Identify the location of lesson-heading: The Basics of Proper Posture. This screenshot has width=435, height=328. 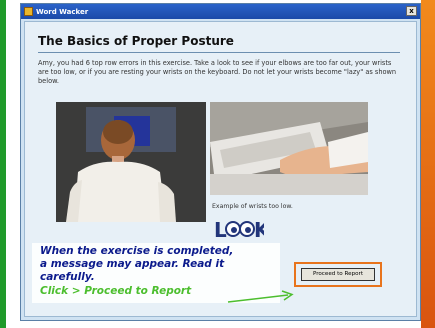
(136, 41).